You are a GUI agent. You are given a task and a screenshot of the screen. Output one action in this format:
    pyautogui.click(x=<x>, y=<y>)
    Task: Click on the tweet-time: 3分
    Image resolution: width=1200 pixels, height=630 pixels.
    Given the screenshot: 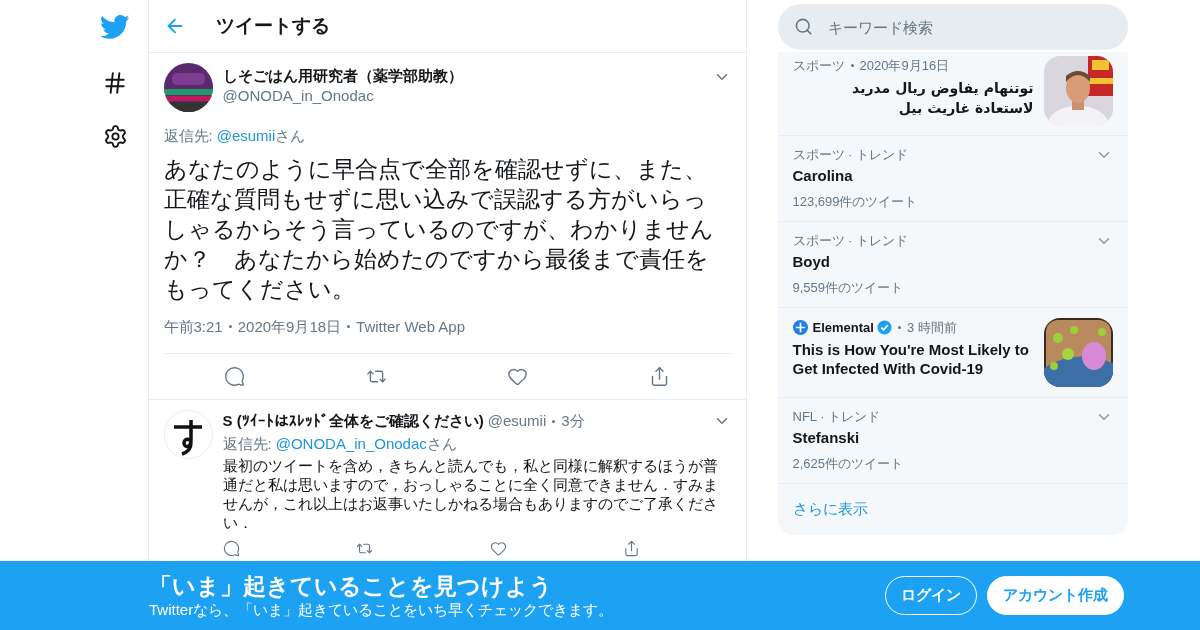 What is the action you would take?
    pyautogui.click(x=573, y=421)
    